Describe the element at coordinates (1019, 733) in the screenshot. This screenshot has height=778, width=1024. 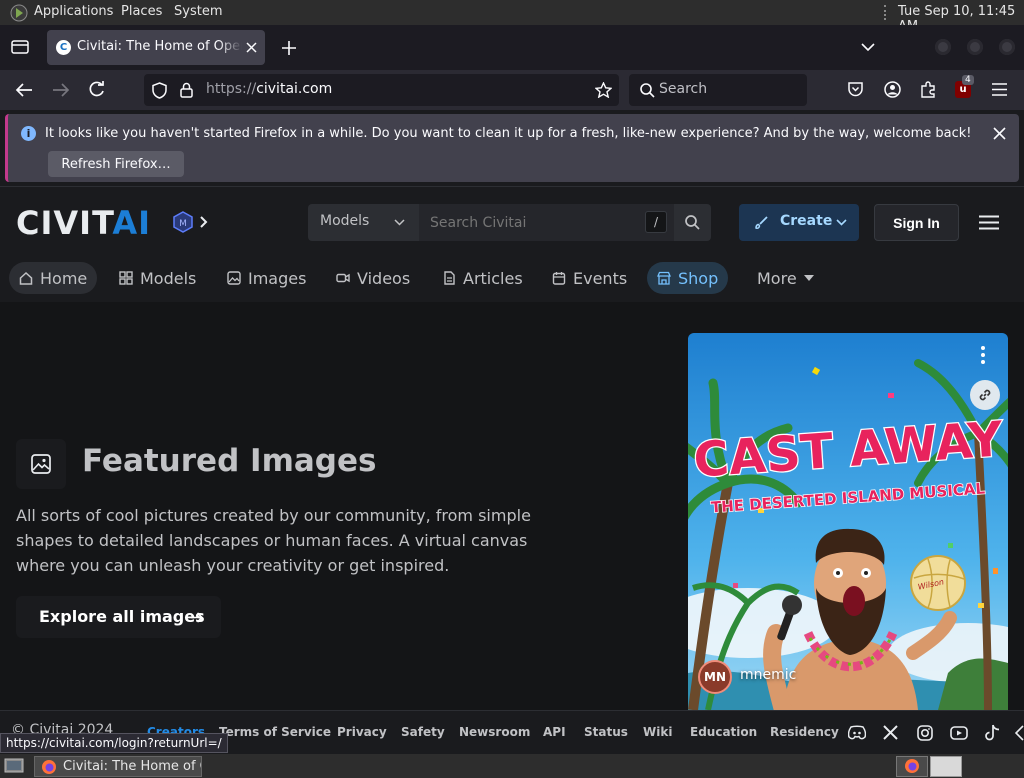
I see `more-social-icon` at that location.